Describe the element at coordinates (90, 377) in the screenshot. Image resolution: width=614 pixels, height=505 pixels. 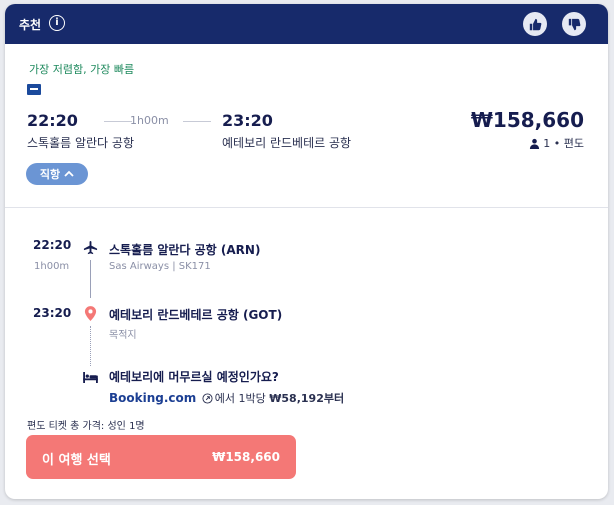
I see `bed-icon` at that location.